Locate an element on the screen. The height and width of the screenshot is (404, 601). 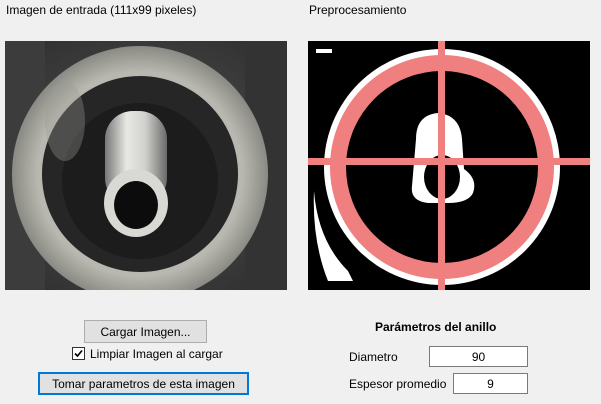
diameter-field is located at coordinates (478, 356).